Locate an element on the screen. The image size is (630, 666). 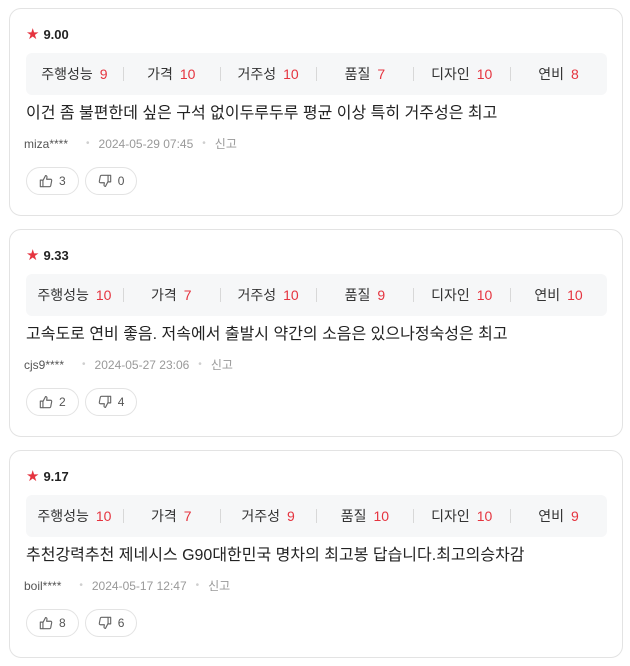
username: boil**** is located at coordinates (43, 586).